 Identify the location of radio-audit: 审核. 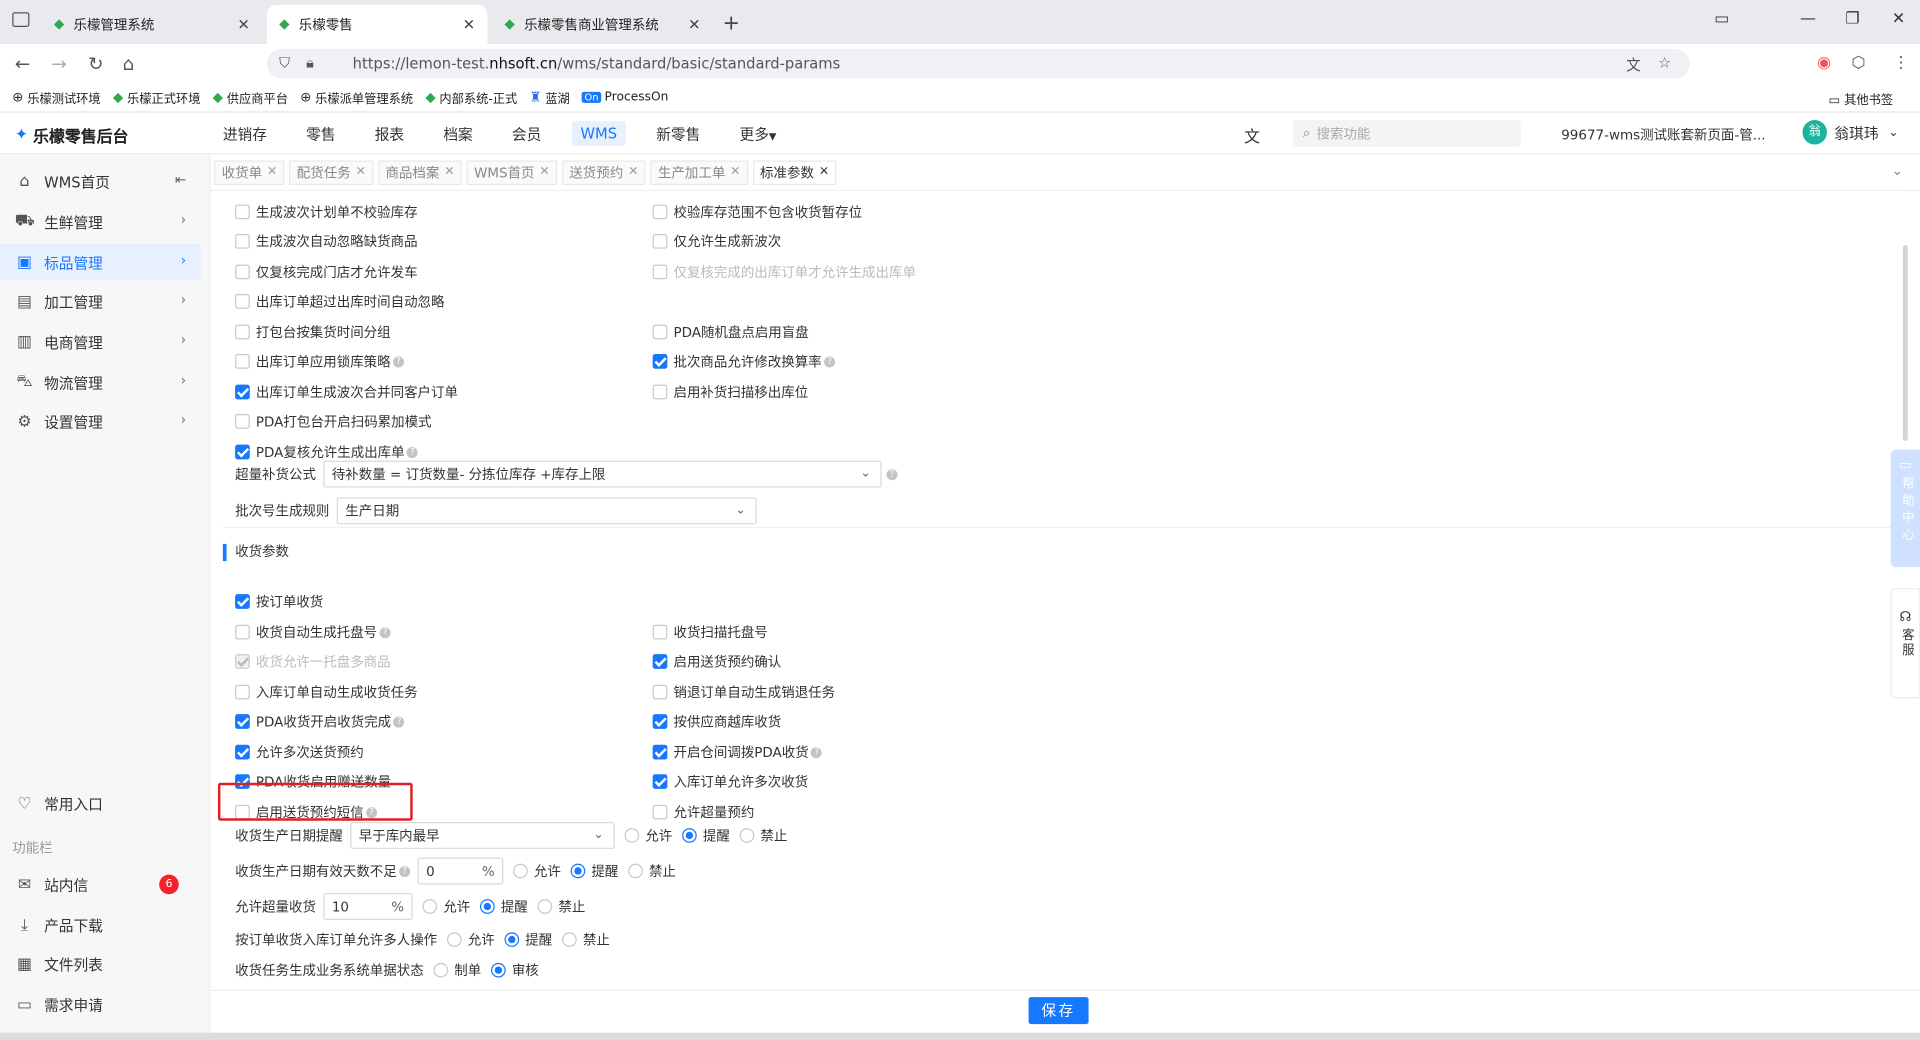
(515, 970).